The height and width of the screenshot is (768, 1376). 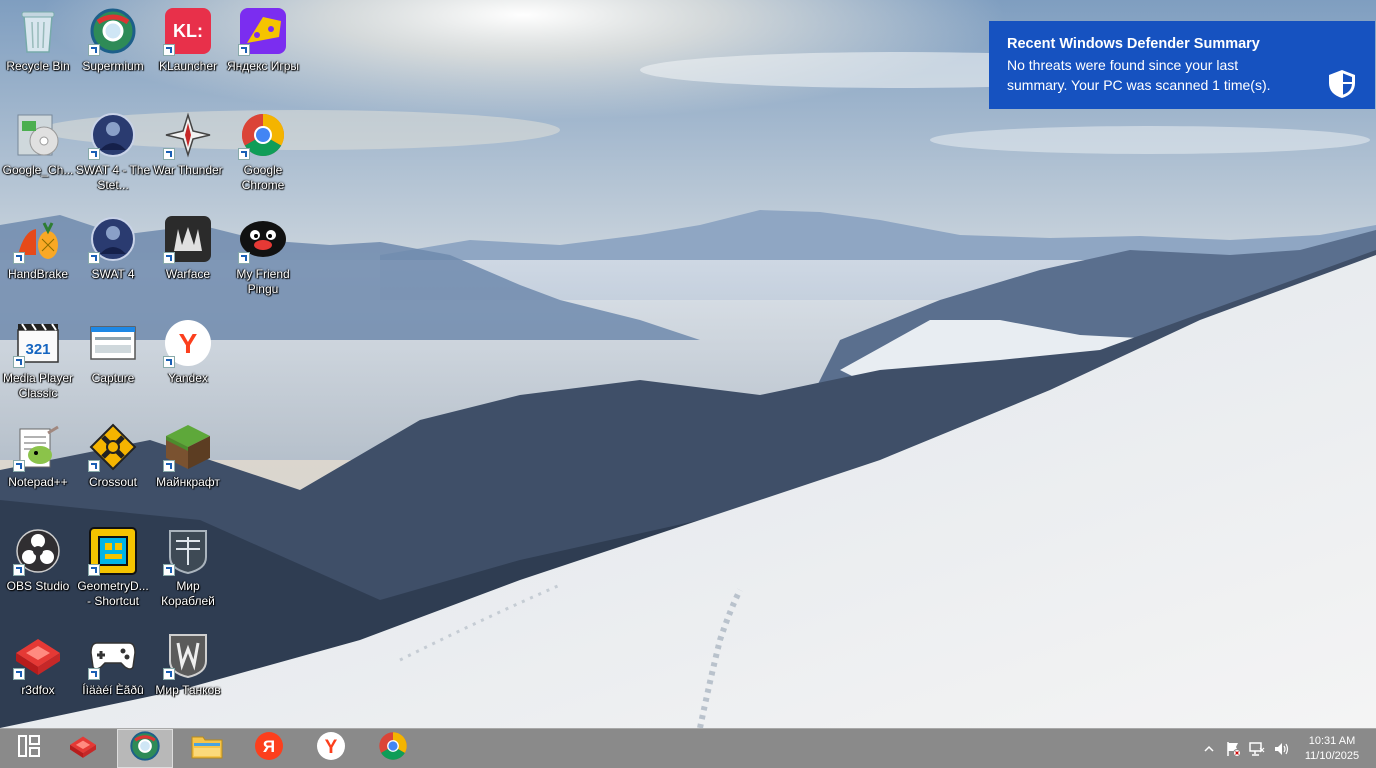 I want to click on icon-label: Capture, so click(x=113, y=378).